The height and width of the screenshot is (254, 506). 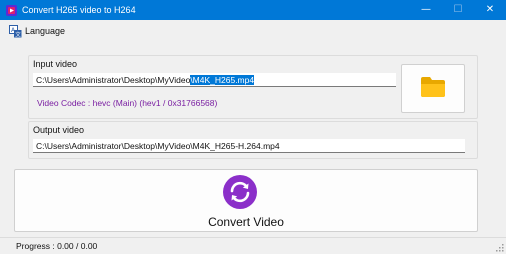 I want to click on resize-grip-icon, so click(x=500, y=248).